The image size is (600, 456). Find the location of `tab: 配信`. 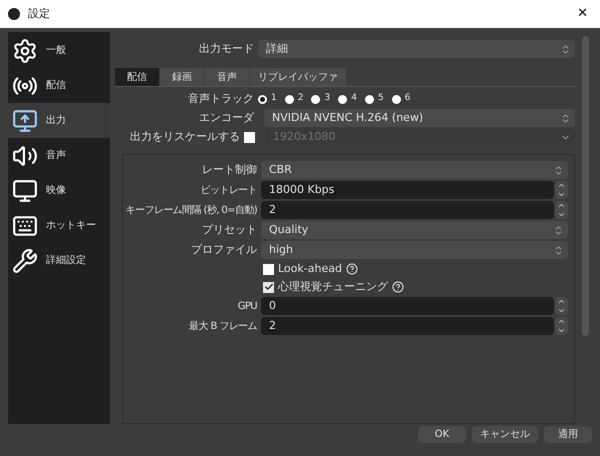

tab: 配信 is located at coordinates (137, 77).